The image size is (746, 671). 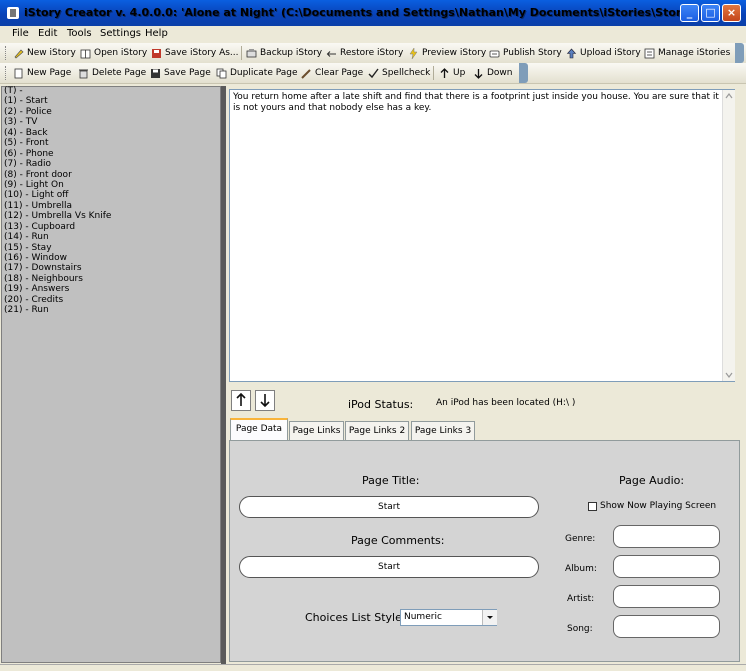 I want to click on page-title-field: Start, so click(x=389, y=507).